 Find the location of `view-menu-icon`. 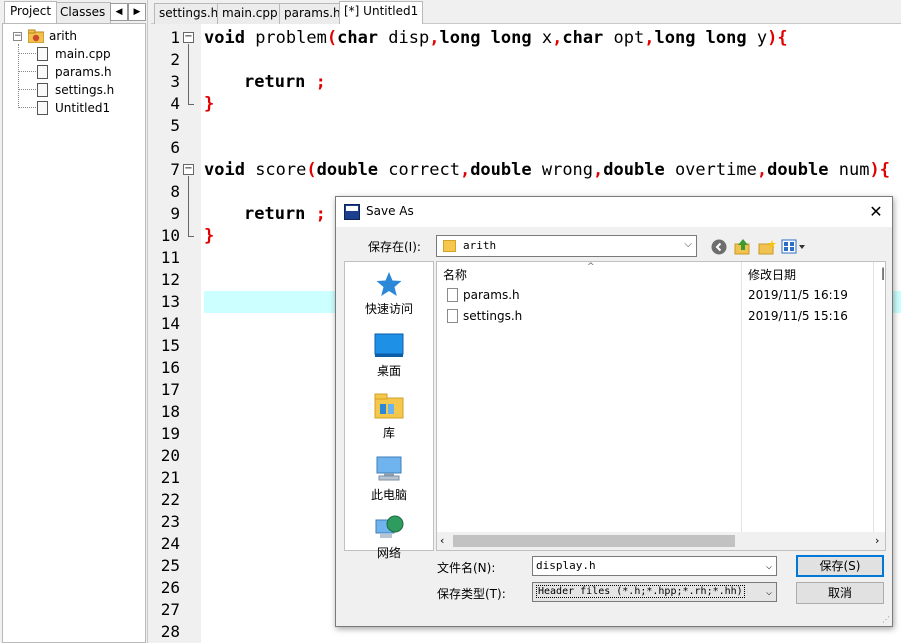

view-menu-icon is located at coordinates (794, 247).